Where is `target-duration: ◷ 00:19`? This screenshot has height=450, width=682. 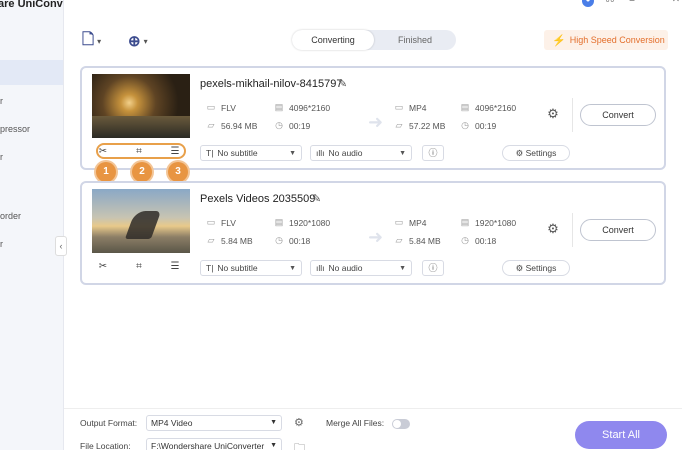
target-duration: ◷ 00:19 is located at coordinates (479, 125).